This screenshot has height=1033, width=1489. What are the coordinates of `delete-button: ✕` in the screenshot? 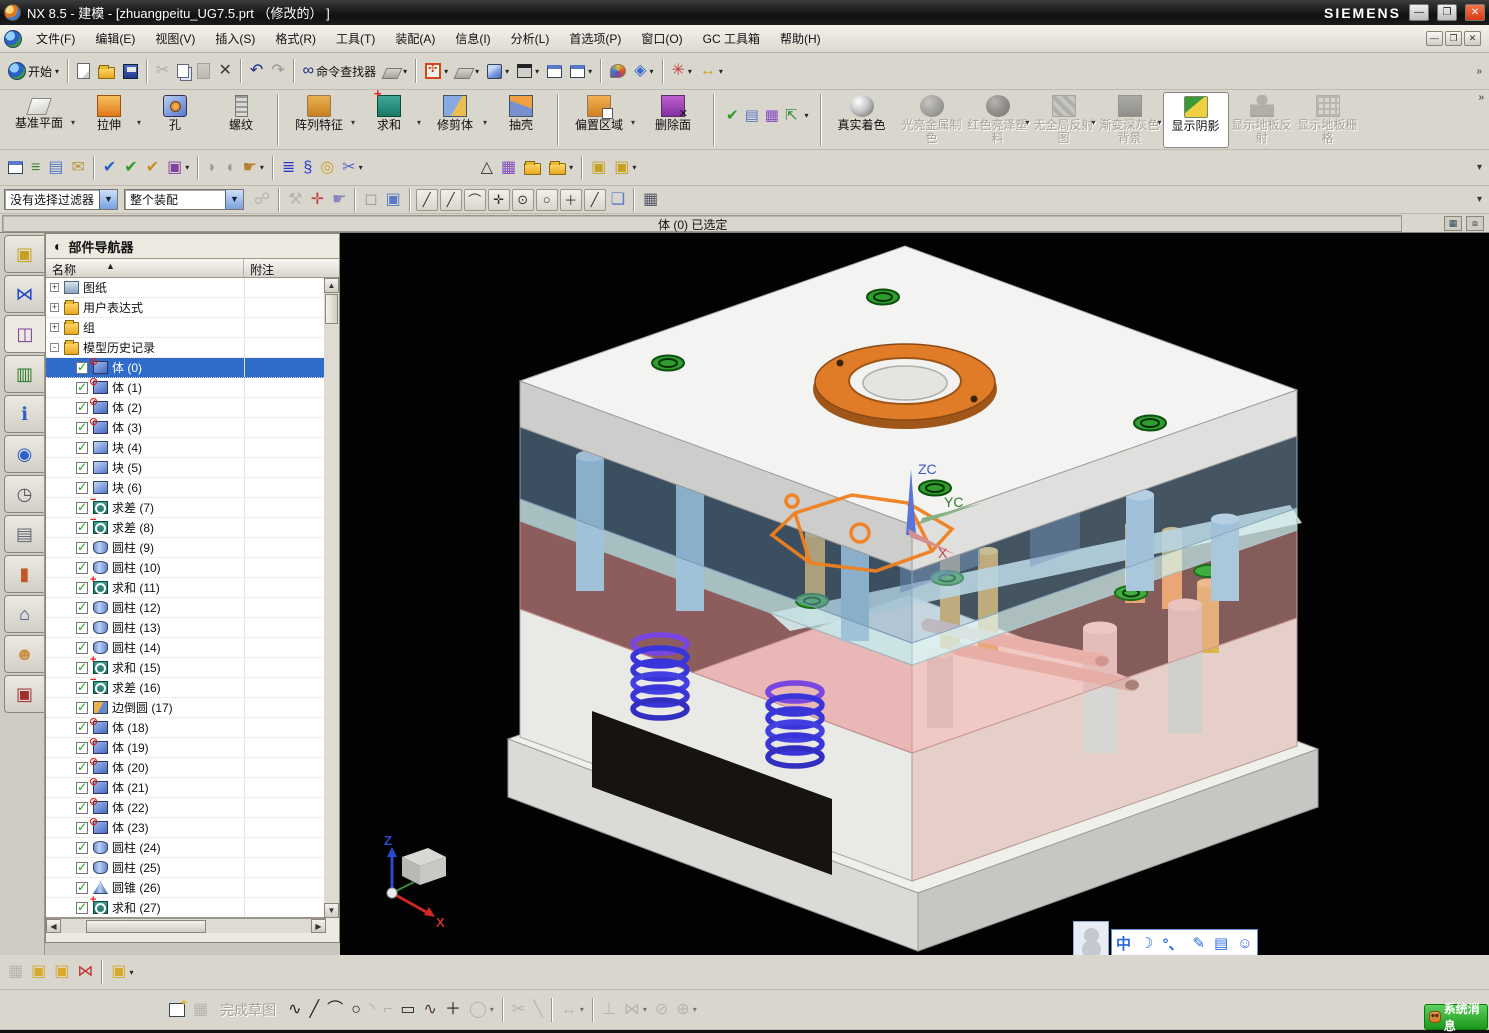 It's located at (224, 71).